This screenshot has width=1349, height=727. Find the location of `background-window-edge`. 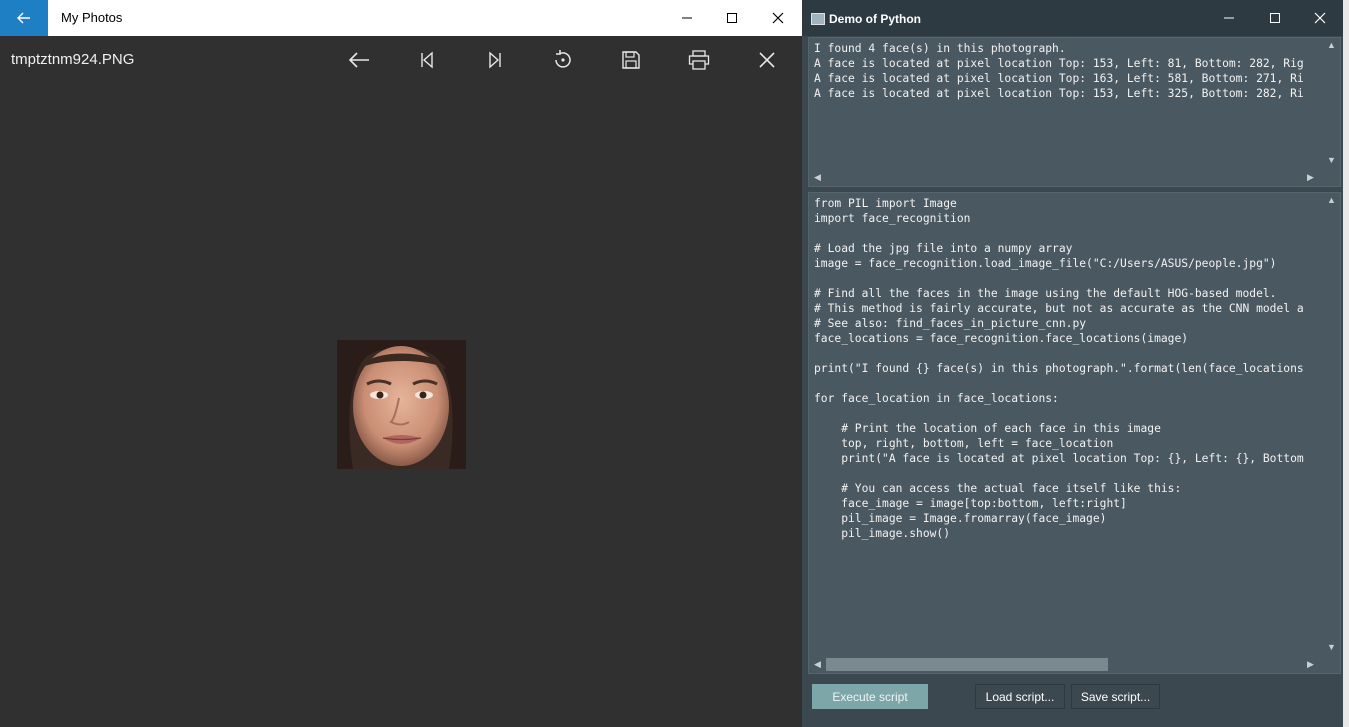

background-window-edge is located at coordinates (1346, 363).